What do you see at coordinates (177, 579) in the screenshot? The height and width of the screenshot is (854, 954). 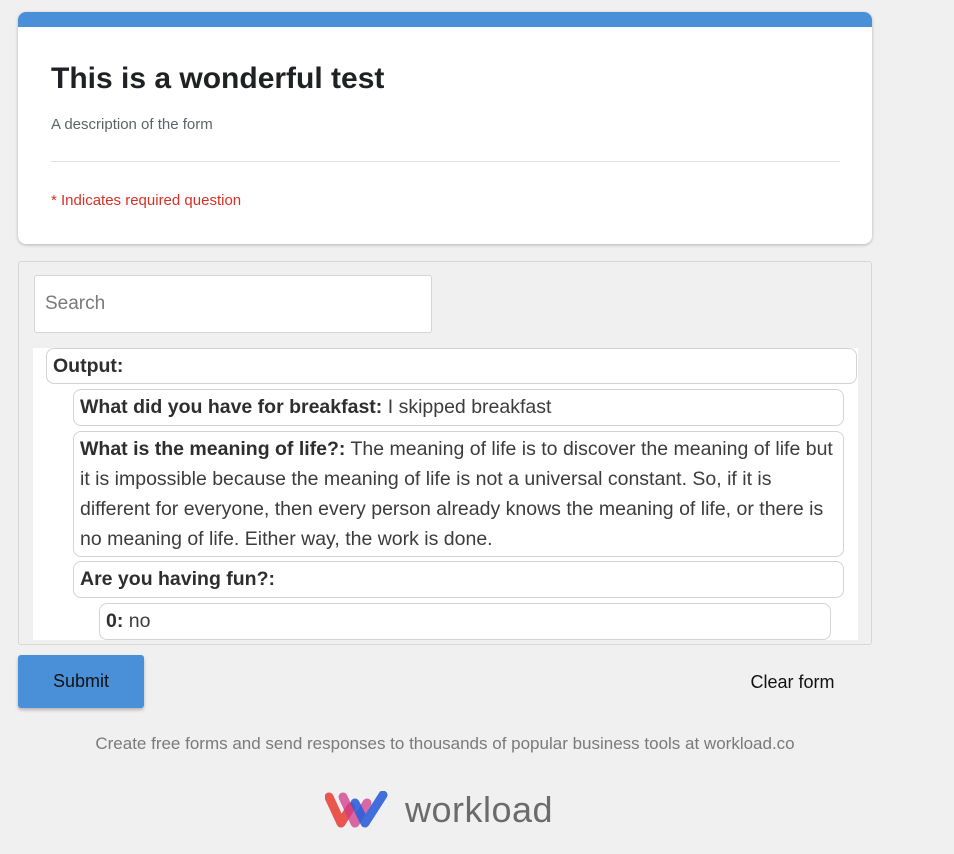 I see `output-item-key: Are you having fun?:` at bounding box center [177, 579].